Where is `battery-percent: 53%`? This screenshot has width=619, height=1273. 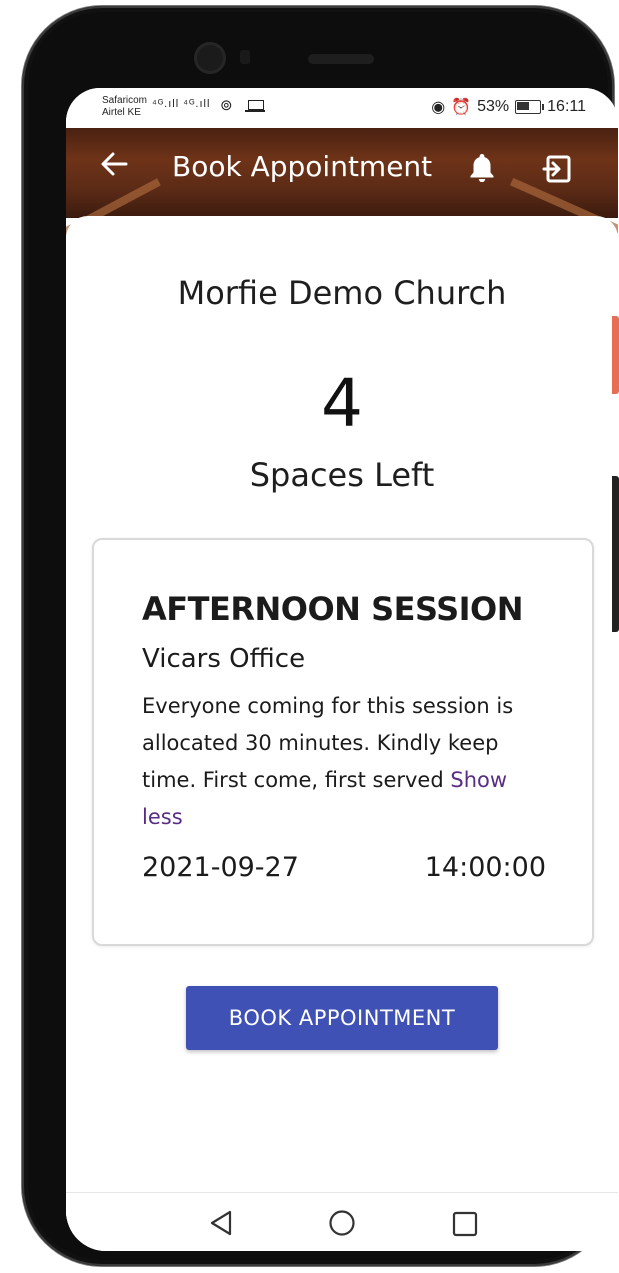 battery-percent: 53% is located at coordinates (493, 106).